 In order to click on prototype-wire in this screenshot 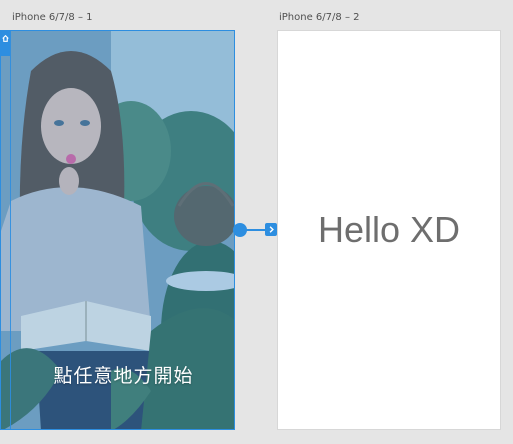, I will do `click(256, 230)`.